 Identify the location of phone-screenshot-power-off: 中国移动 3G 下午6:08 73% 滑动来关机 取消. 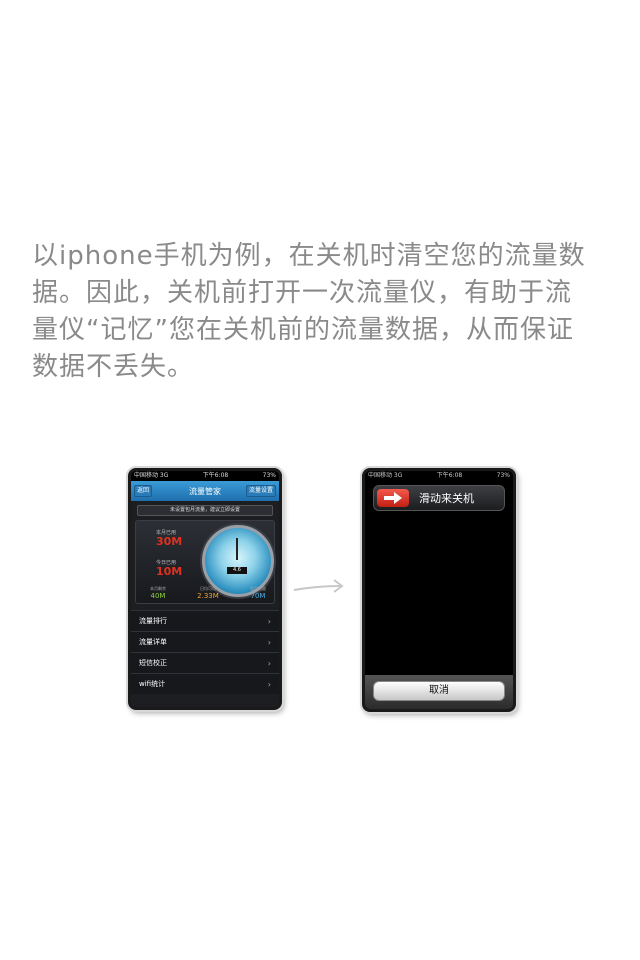
(439, 590).